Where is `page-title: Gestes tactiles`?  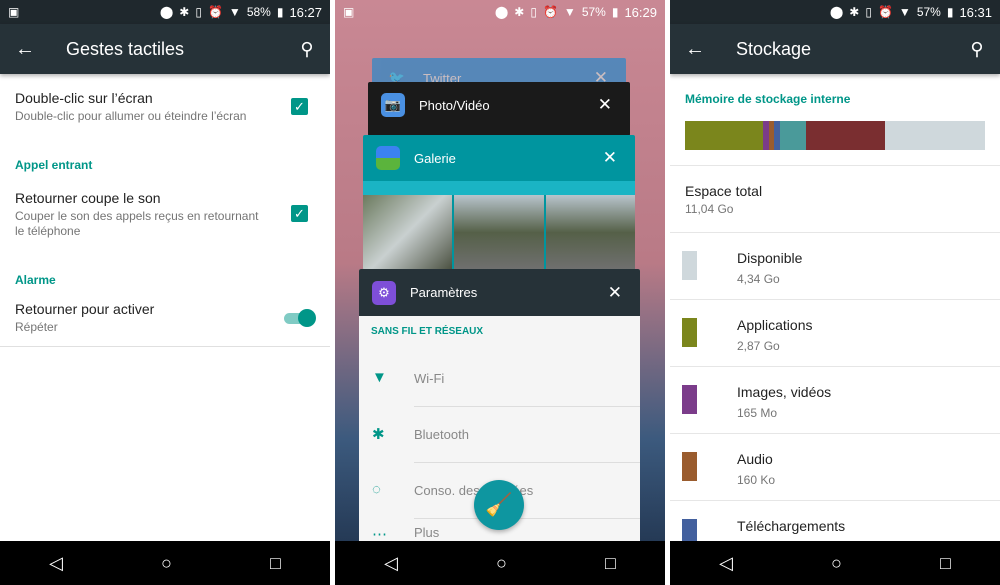
page-title: Gestes tactiles is located at coordinates (125, 48).